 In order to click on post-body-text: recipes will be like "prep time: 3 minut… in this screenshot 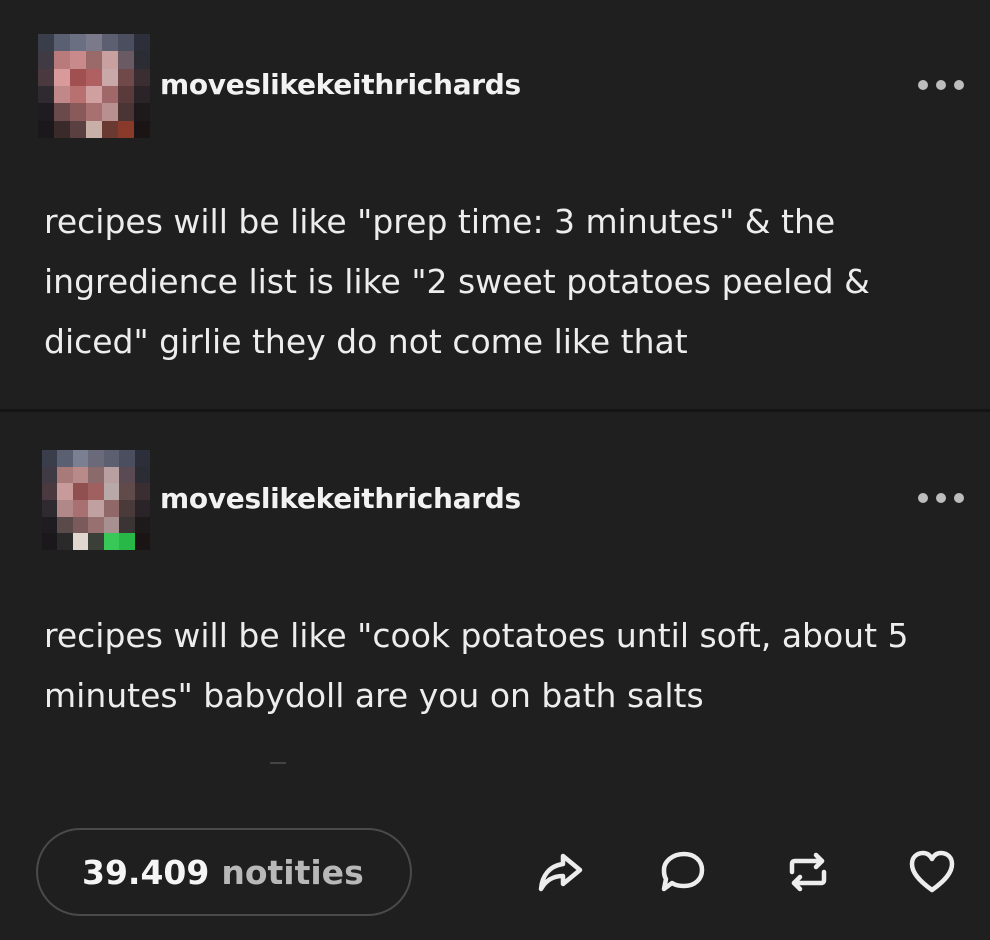, I will do `click(457, 281)`.